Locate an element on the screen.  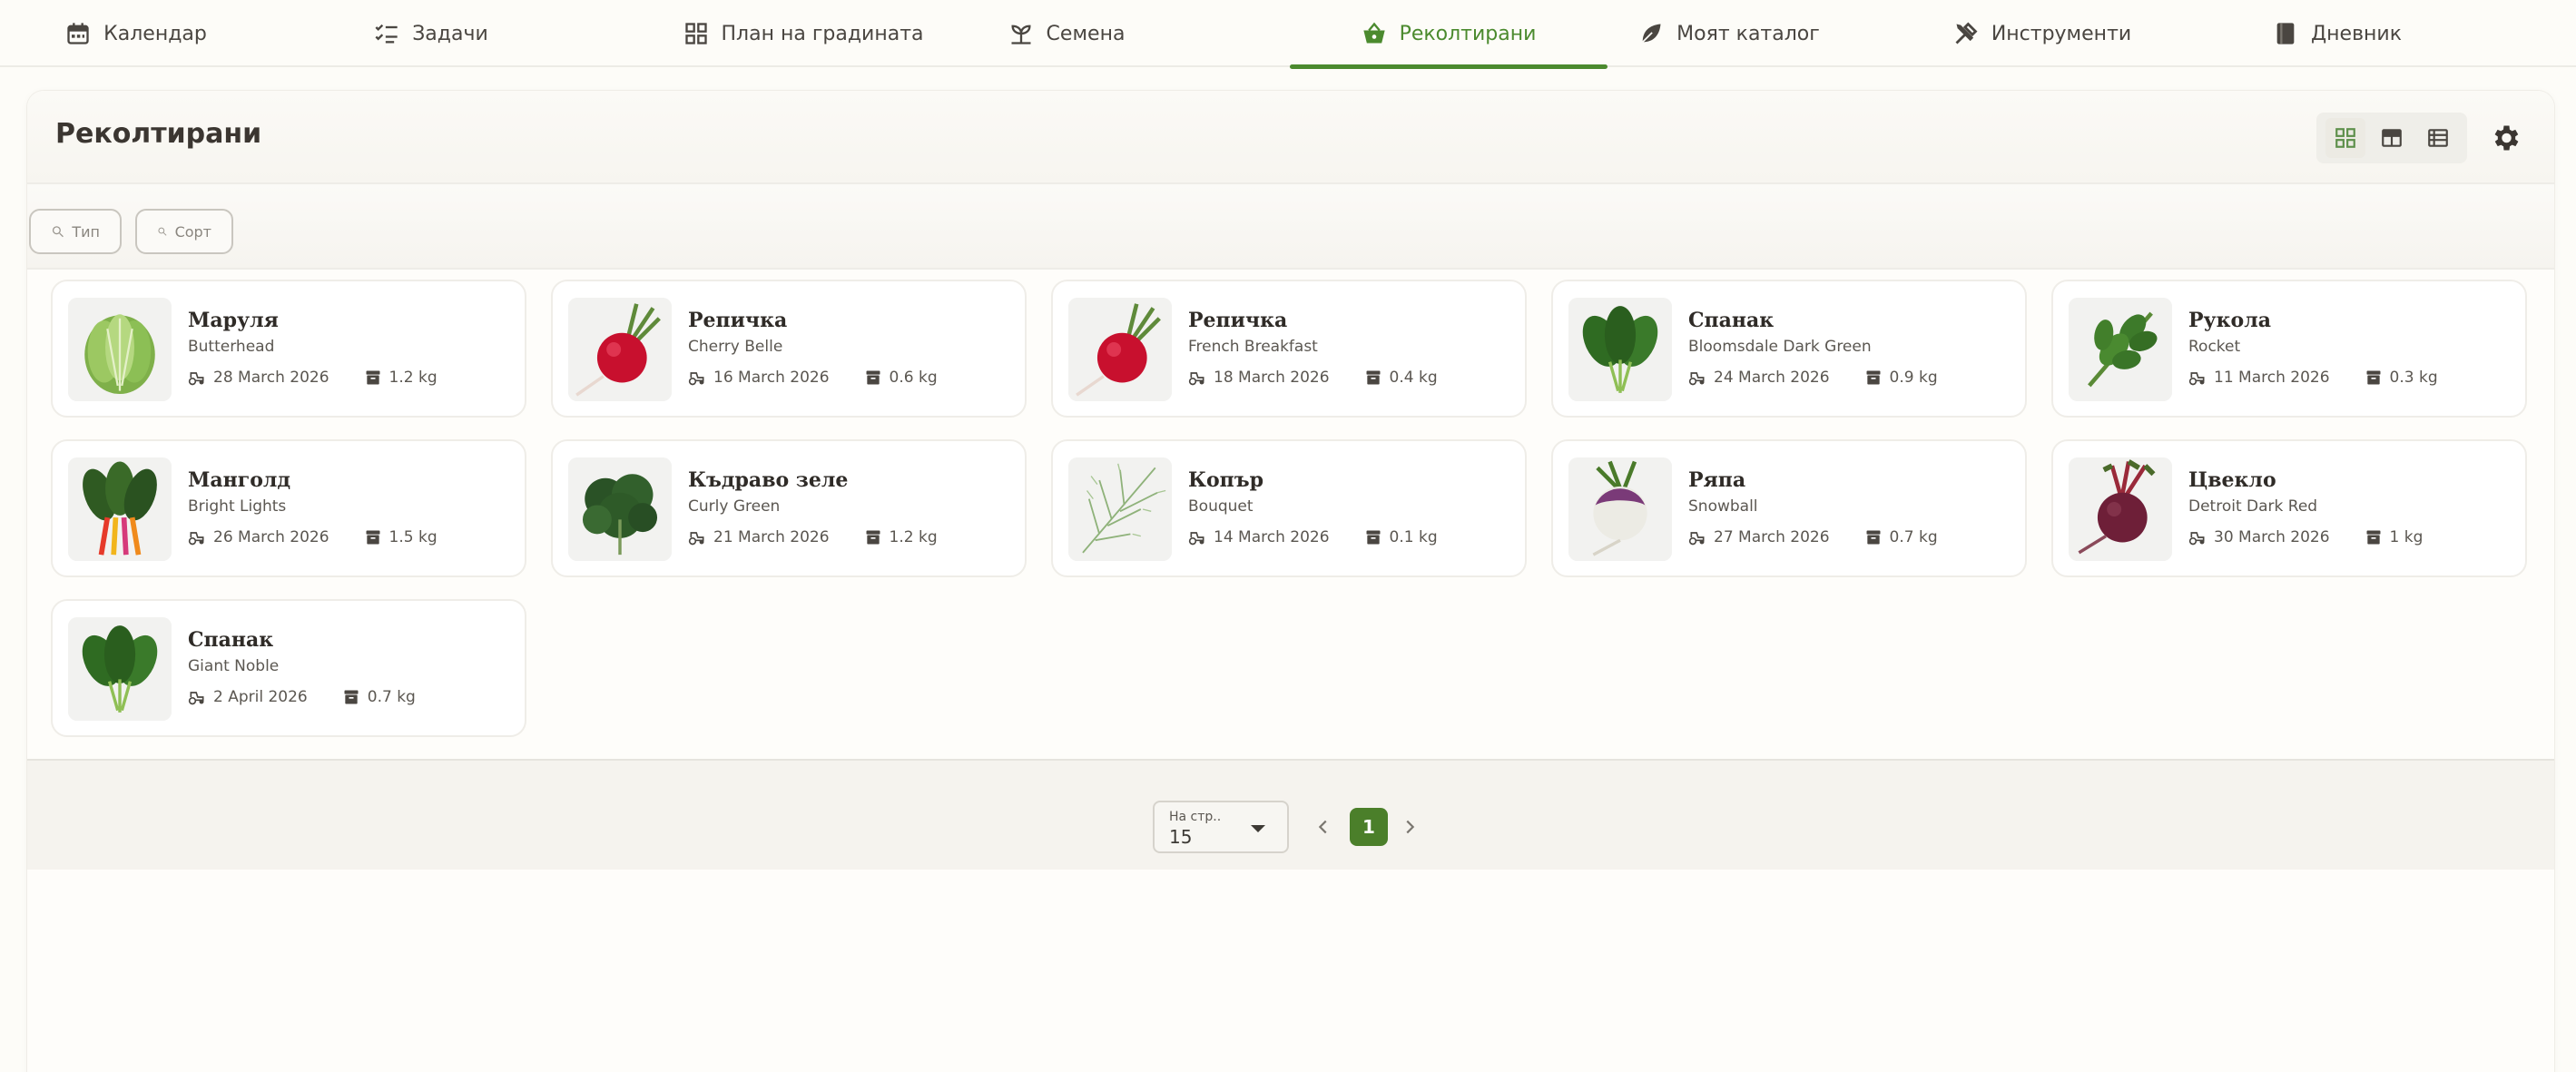
nav-tab-garden-plan: План на градината is located at coordinates (803, 33).